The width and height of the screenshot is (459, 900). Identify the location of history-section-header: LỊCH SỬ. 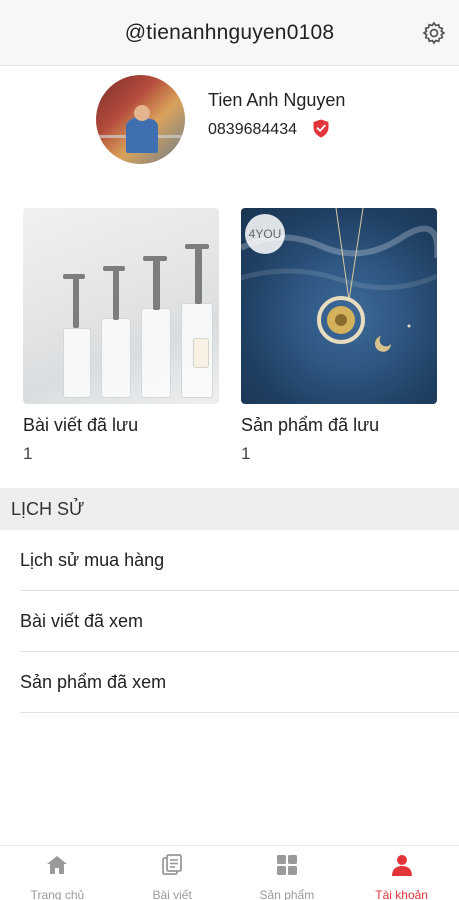
(229, 509).